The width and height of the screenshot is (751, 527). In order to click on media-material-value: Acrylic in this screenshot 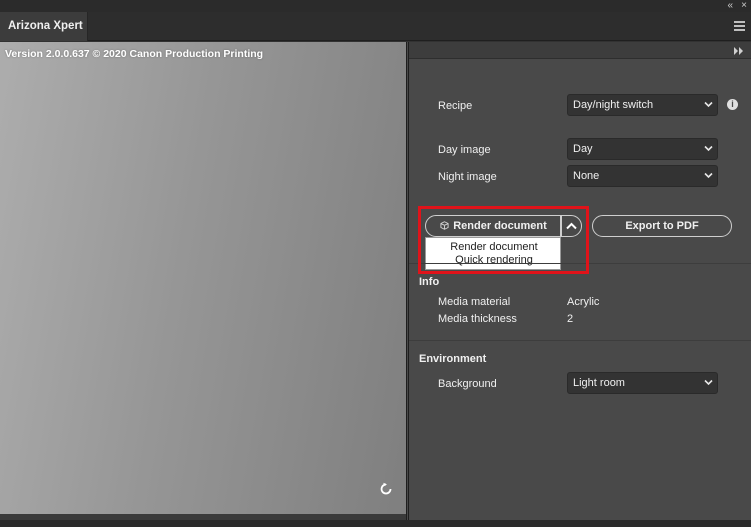, I will do `click(583, 302)`.